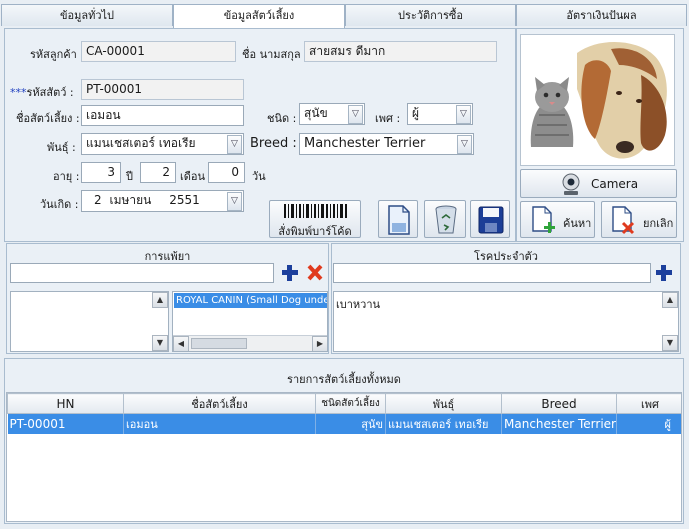 This screenshot has width=689, height=529. I want to click on breed-en-select: Manchester Terrier ▽, so click(386, 144).